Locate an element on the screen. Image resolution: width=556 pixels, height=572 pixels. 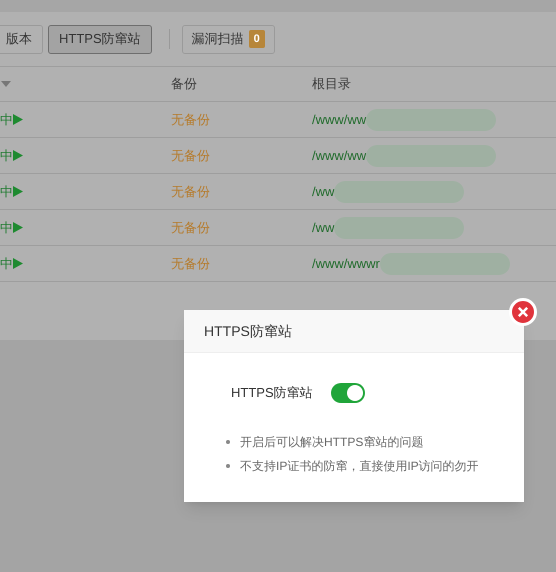
note-text: 不支持IP证书的防窜，直接使用IP访问的勿开 is located at coordinates (359, 466).